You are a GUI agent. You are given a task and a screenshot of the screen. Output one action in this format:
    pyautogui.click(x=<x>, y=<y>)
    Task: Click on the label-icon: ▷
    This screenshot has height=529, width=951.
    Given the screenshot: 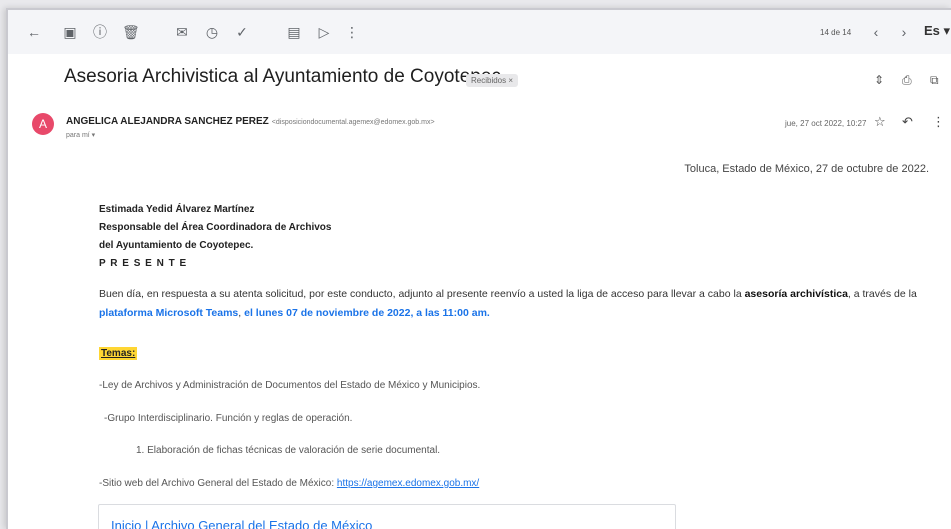 What is the action you would take?
    pyautogui.click(x=324, y=32)
    